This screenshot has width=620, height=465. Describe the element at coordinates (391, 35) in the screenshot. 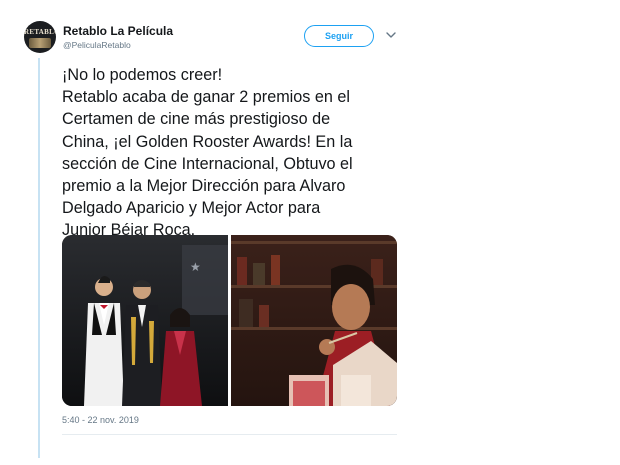

I see `chevron-down-icon` at that location.